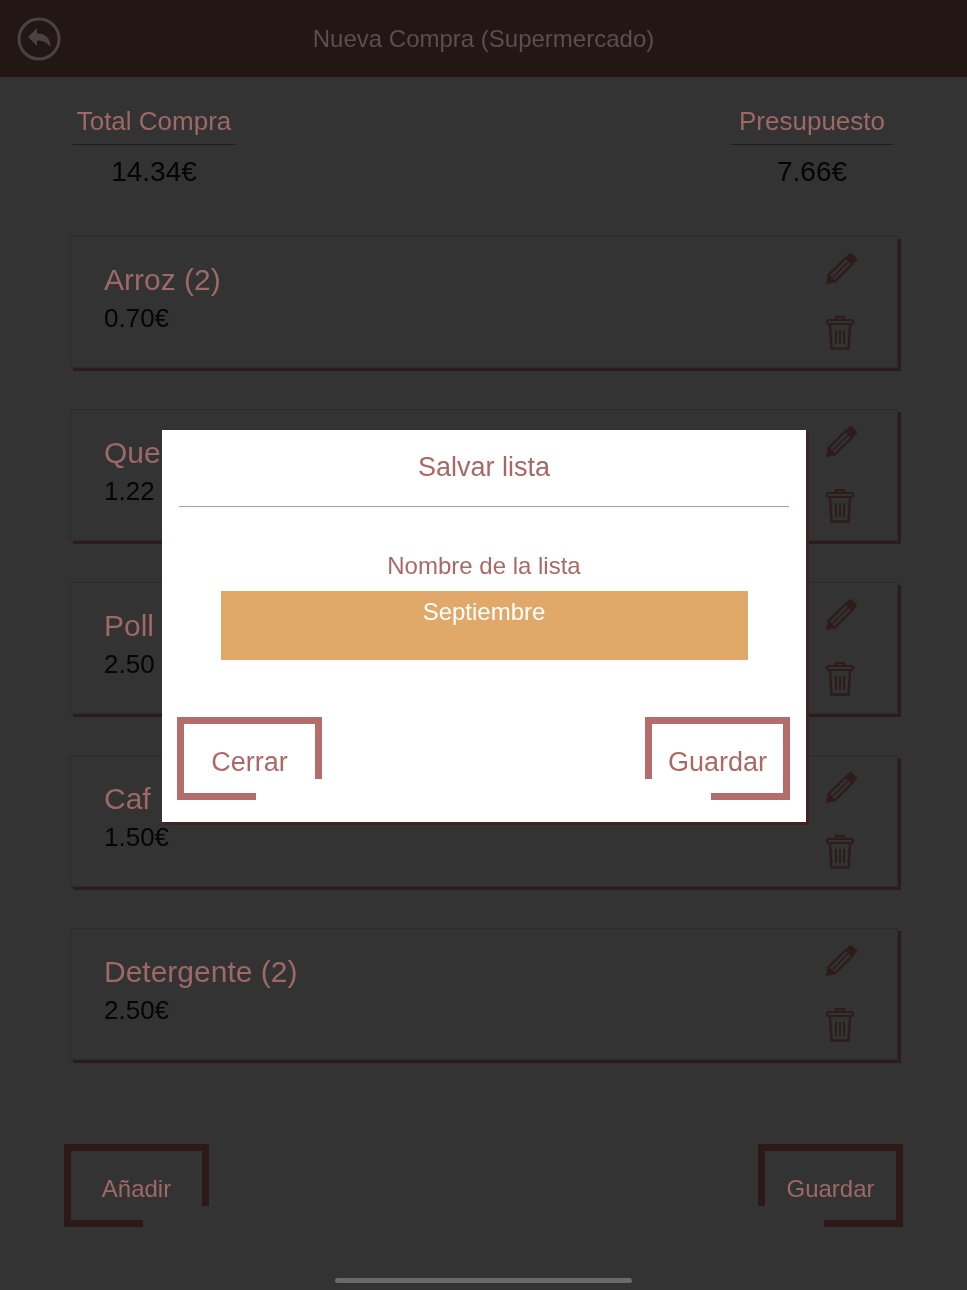 The height and width of the screenshot is (1290, 967). What do you see at coordinates (201, 972) in the screenshot?
I see `item-name: Detergente (2)` at bounding box center [201, 972].